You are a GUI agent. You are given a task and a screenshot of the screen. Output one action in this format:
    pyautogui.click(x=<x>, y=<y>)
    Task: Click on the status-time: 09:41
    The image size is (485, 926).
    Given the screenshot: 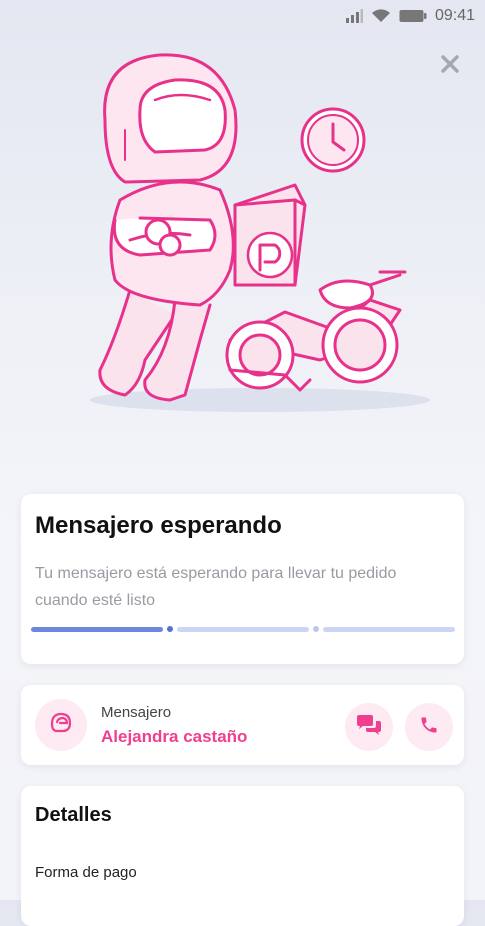 What is the action you would take?
    pyautogui.click(x=454, y=15)
    